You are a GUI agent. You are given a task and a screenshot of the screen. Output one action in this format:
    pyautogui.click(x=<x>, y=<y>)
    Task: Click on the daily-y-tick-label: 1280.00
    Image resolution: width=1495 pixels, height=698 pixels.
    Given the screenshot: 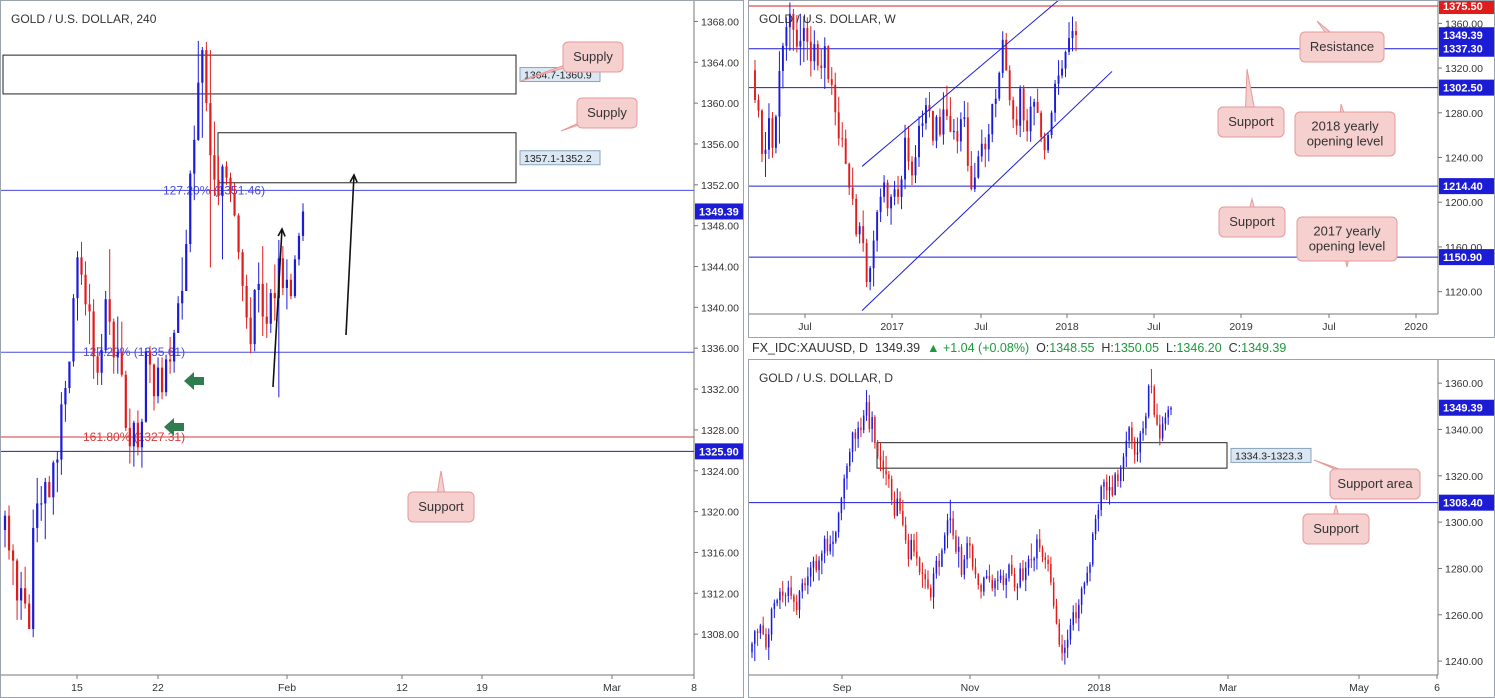 What is the action you would take?
    pyautogui.click(x=1464, y=569)
    